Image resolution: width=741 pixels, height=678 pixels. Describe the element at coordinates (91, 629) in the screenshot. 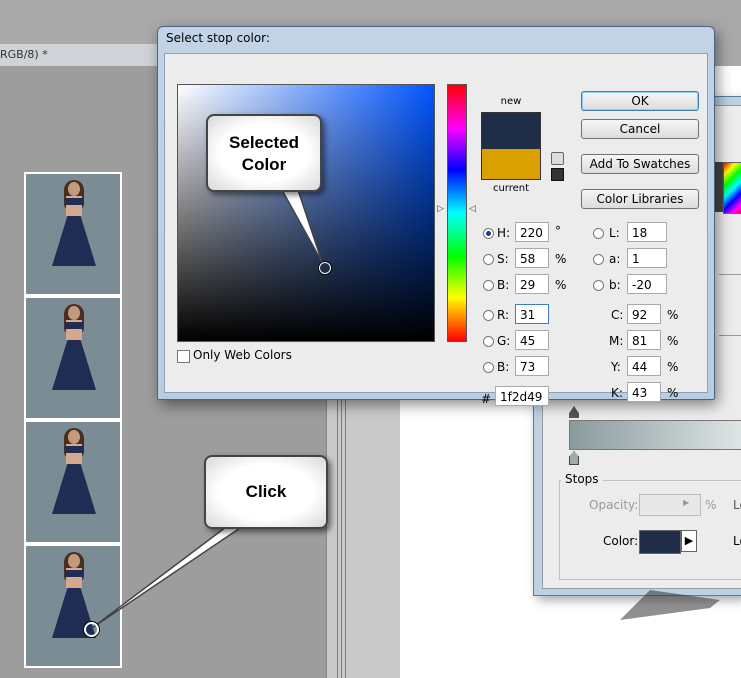

I see `click-target-ring` at that location.